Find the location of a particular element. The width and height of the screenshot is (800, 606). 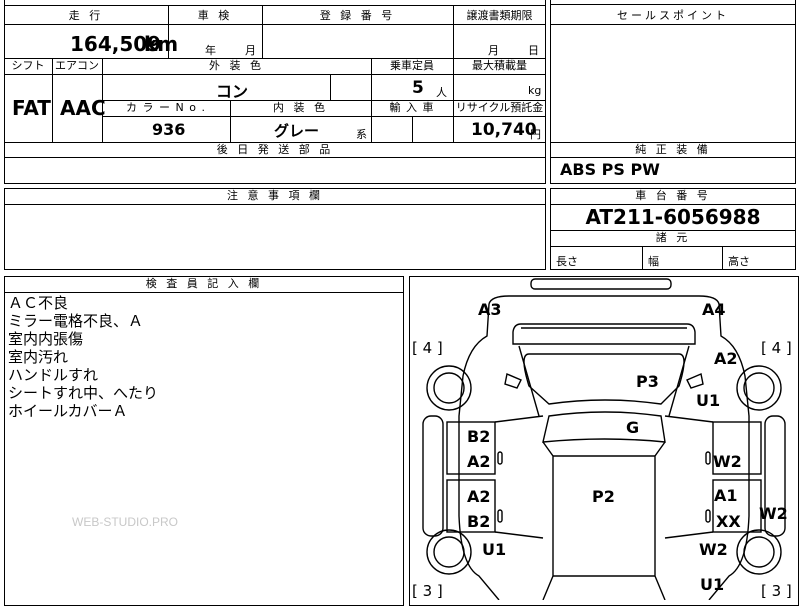

mark-w2-right-door: W2 is located at coordinates (727, 461).